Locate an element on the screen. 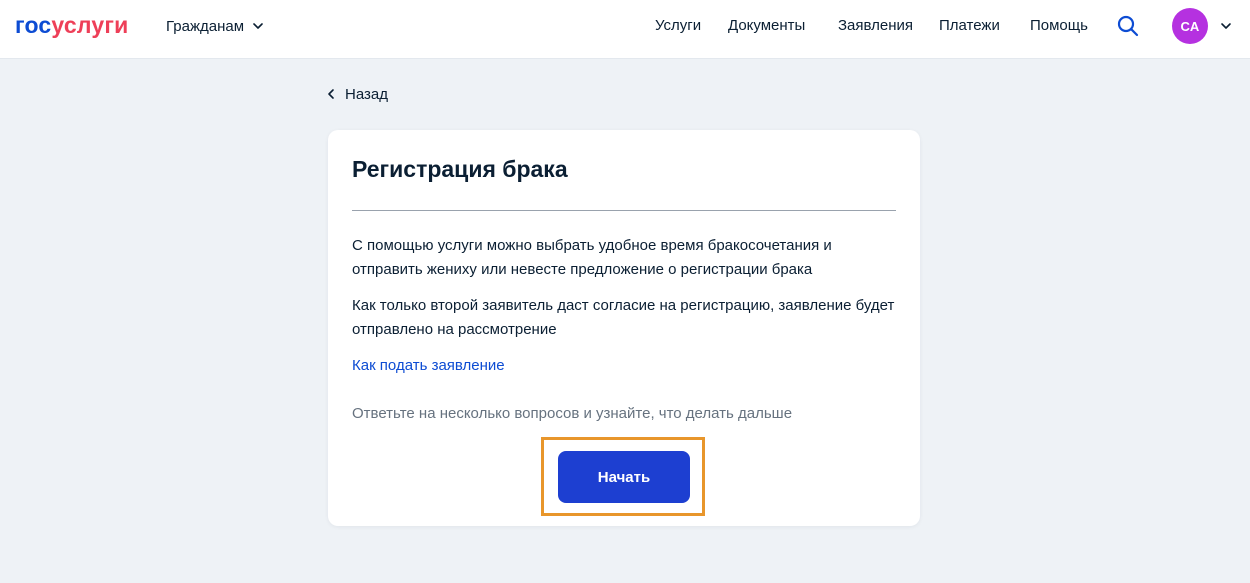 This screenshot has width=1250, height=583. avatar-initials: СА is located at coordinates (1190, 26).